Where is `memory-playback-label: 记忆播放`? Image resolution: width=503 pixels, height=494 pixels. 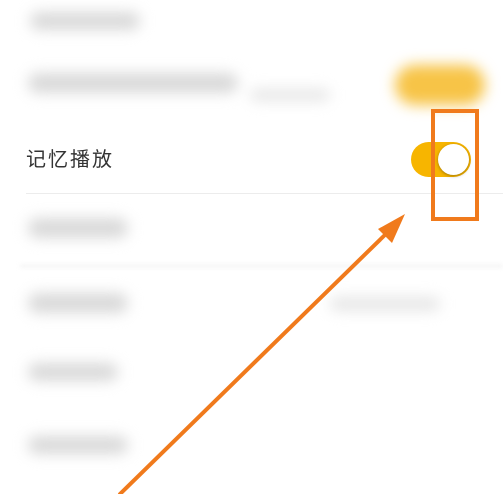 memory-playback-label: 记忆播放 is located at coordinates (70, 159).